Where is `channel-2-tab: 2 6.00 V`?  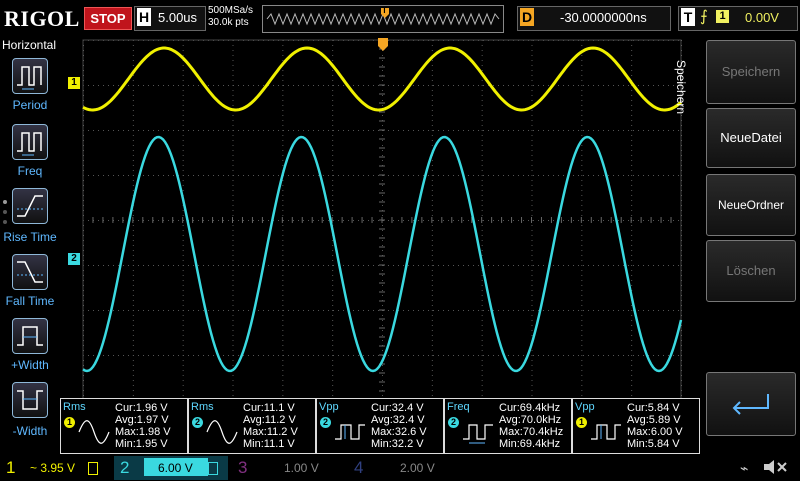 channel-2-tab: 2 6.00 V is located at coordinates (171, 468).